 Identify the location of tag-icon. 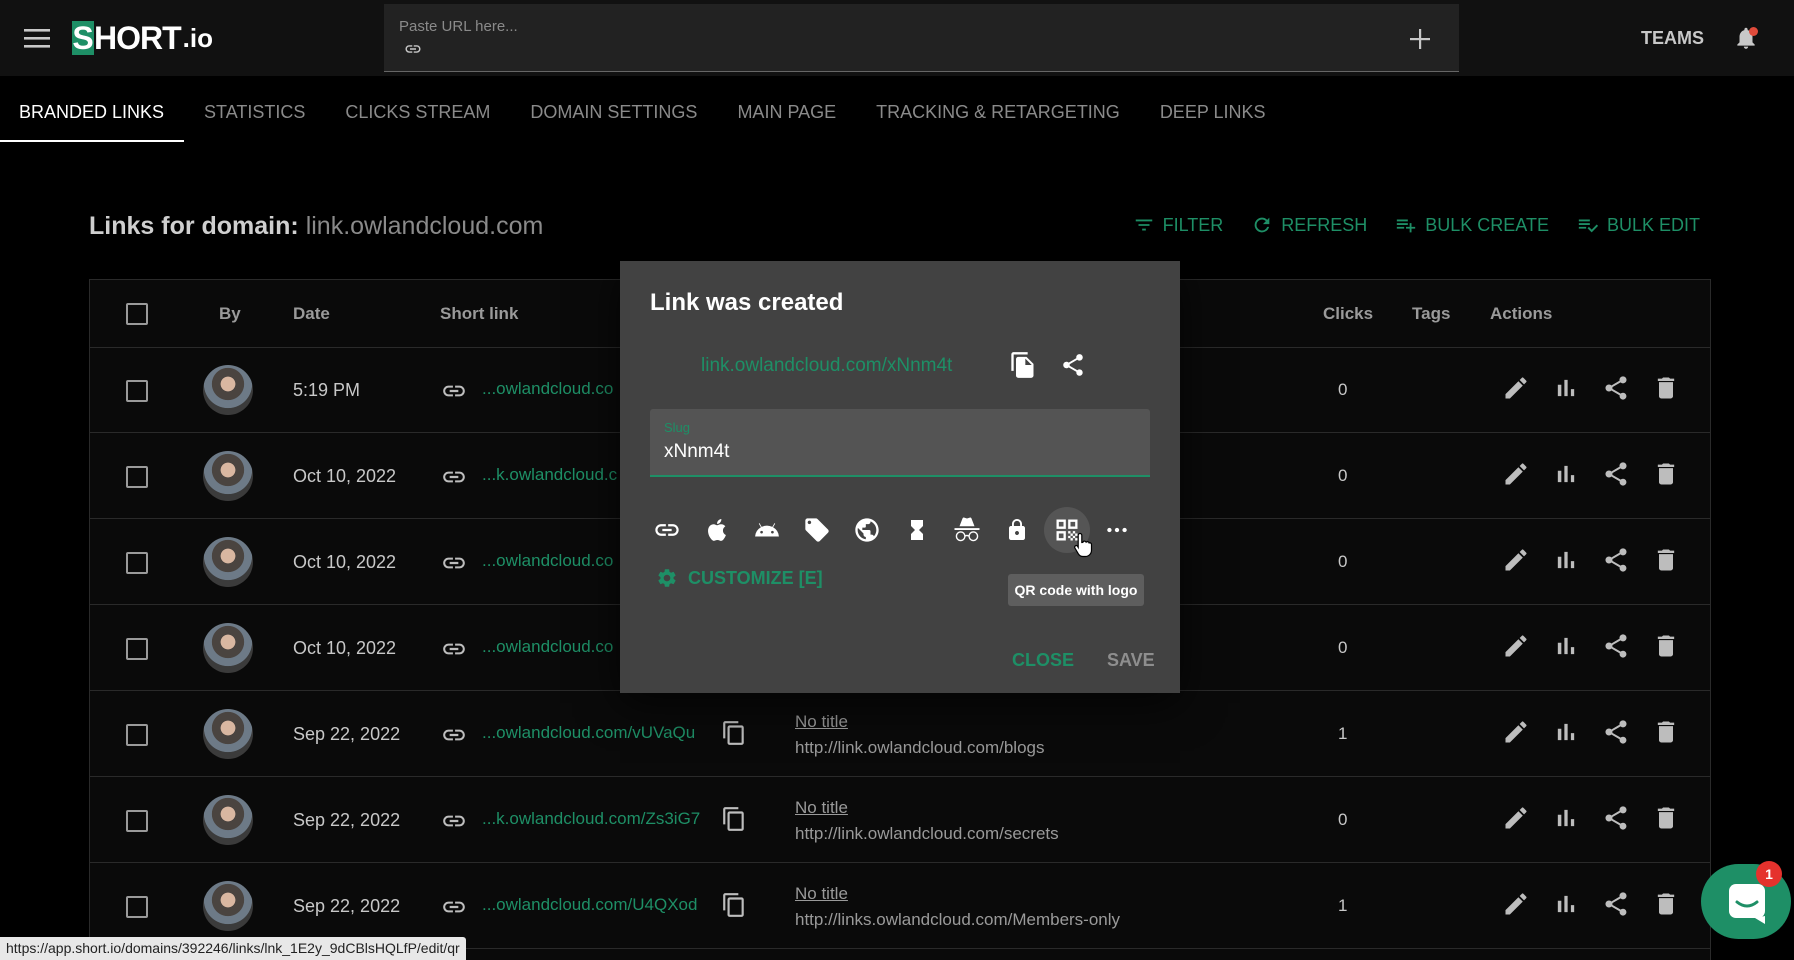
(817, 530).